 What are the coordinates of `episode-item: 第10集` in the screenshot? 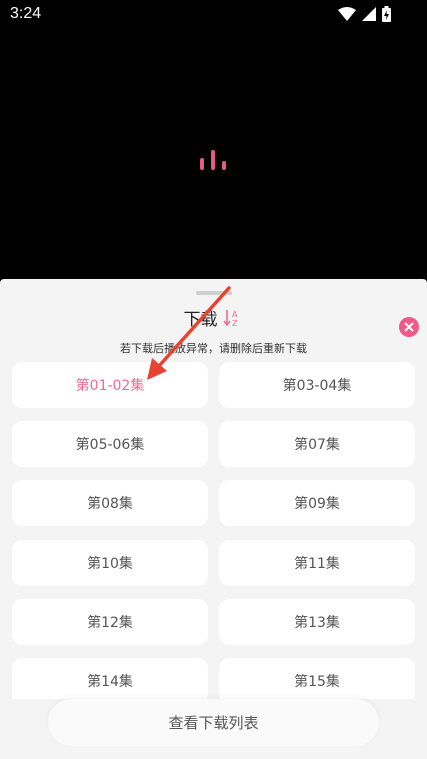 It's located at (110, 562).